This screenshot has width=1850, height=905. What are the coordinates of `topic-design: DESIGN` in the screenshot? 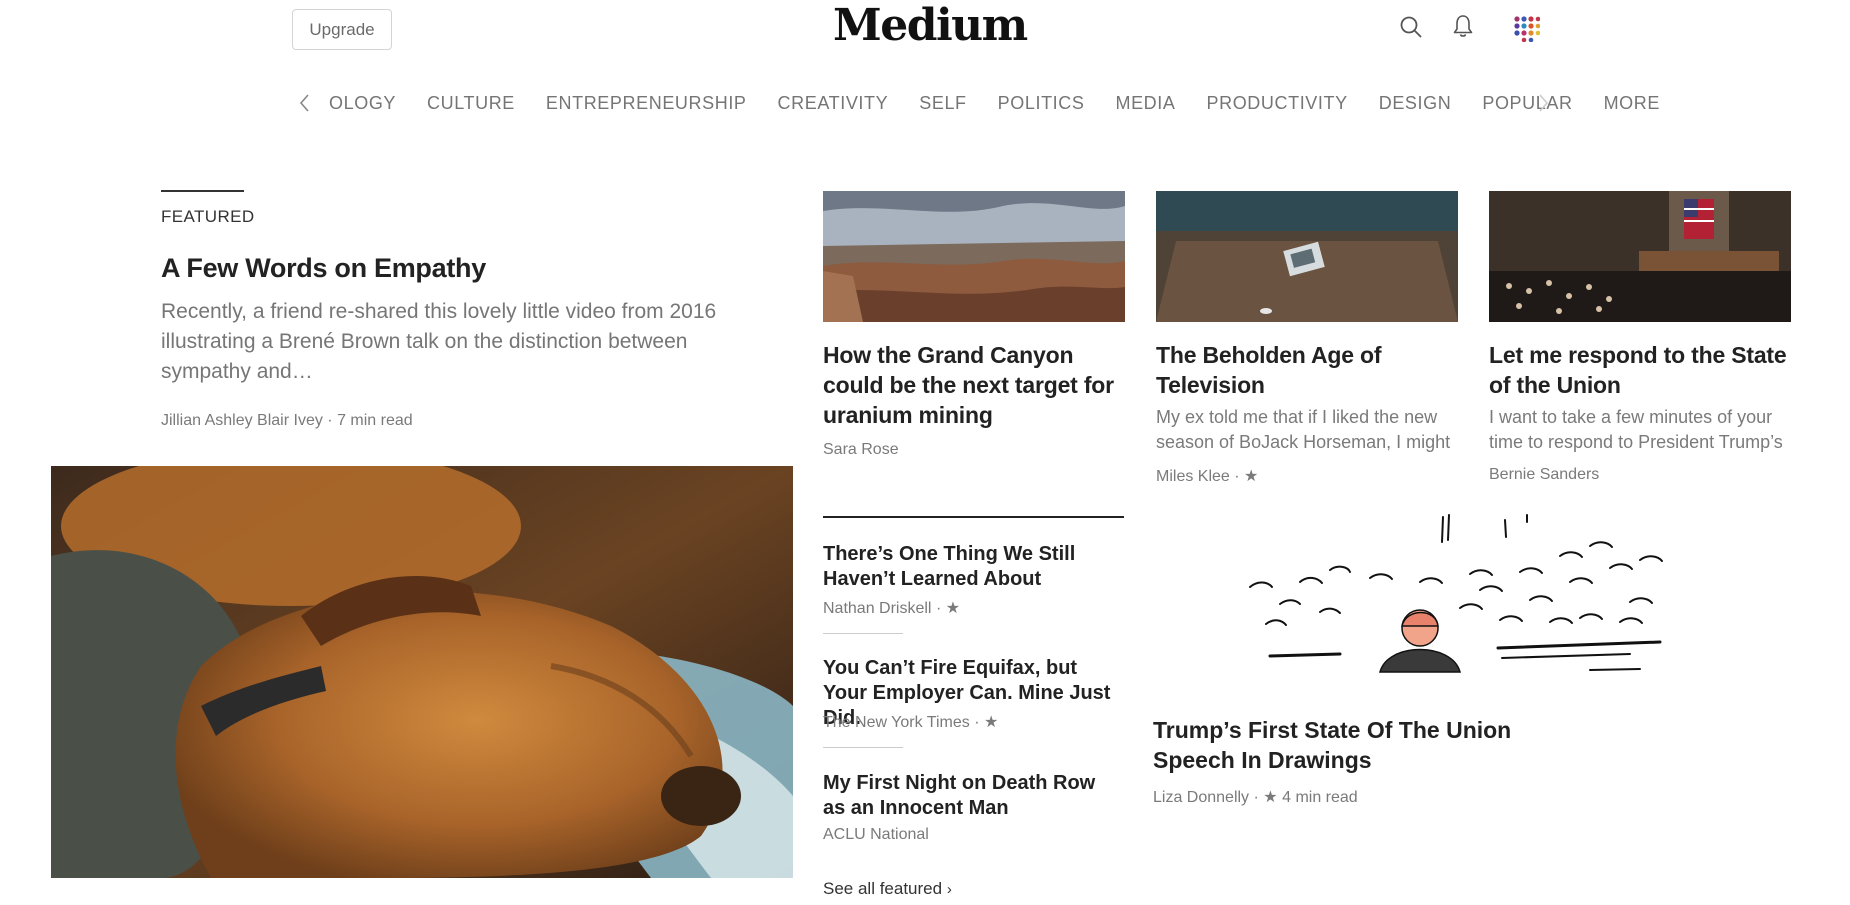 It's located at (1415, 103).